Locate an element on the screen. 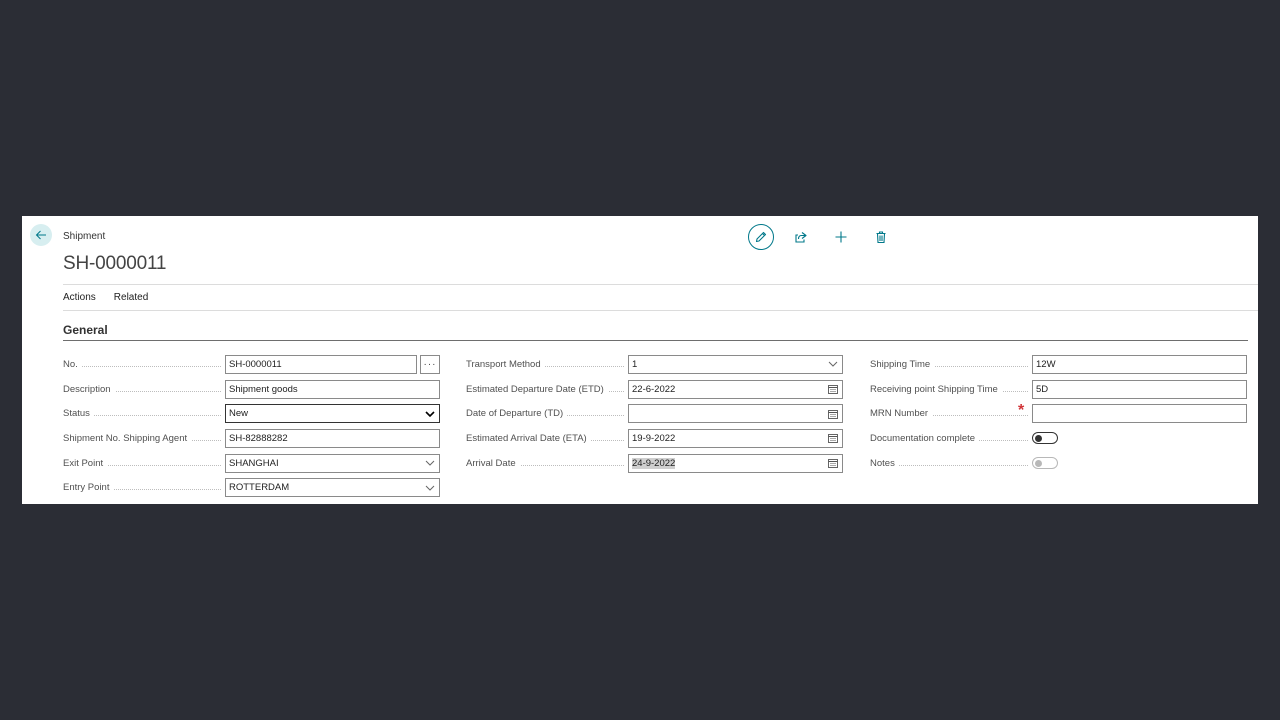 This screenshot has width=1280, height=720. field-label: Shipment No. Shipping Agent is located at coordinates (144, 438).